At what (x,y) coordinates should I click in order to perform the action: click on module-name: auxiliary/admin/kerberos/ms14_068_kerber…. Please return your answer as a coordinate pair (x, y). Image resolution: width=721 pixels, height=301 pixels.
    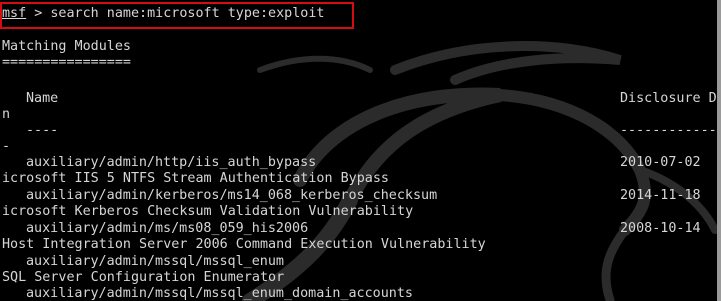
    Looking at the image, I should click on (232, 195).